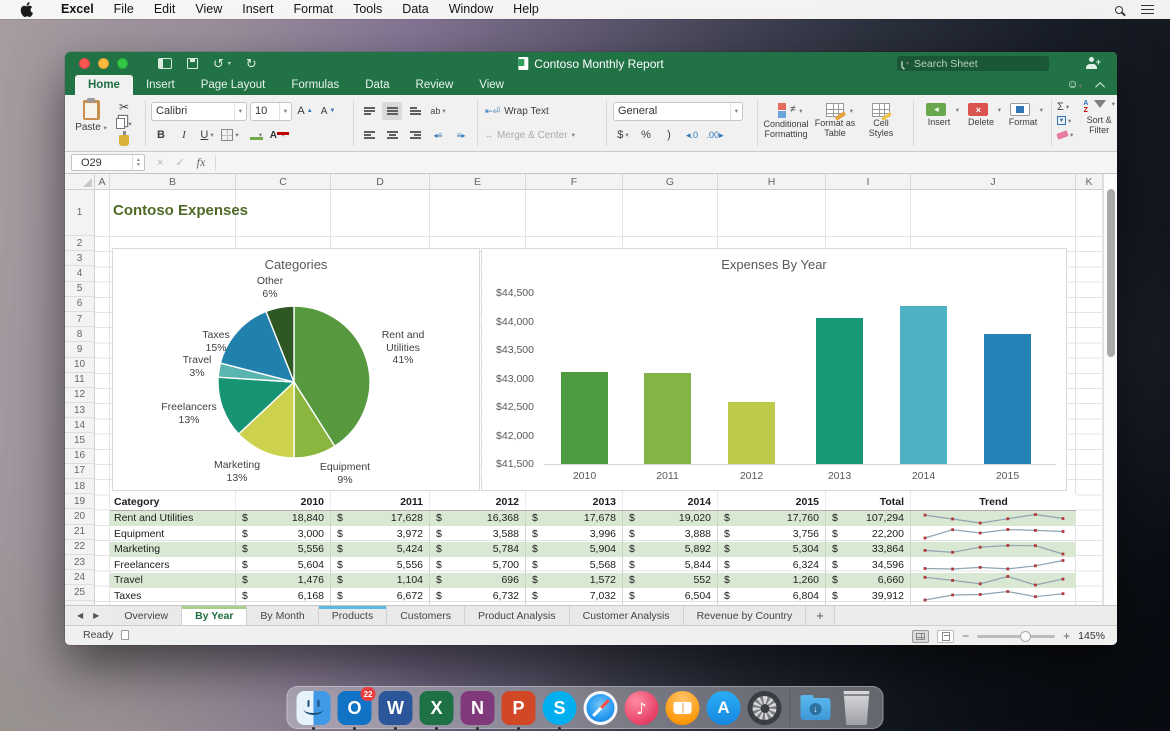  What do you see at coordinates (715, 135) in the screenshot?
I see `decrease-decimal-button: .00▸` at bounding box center [715, 135].